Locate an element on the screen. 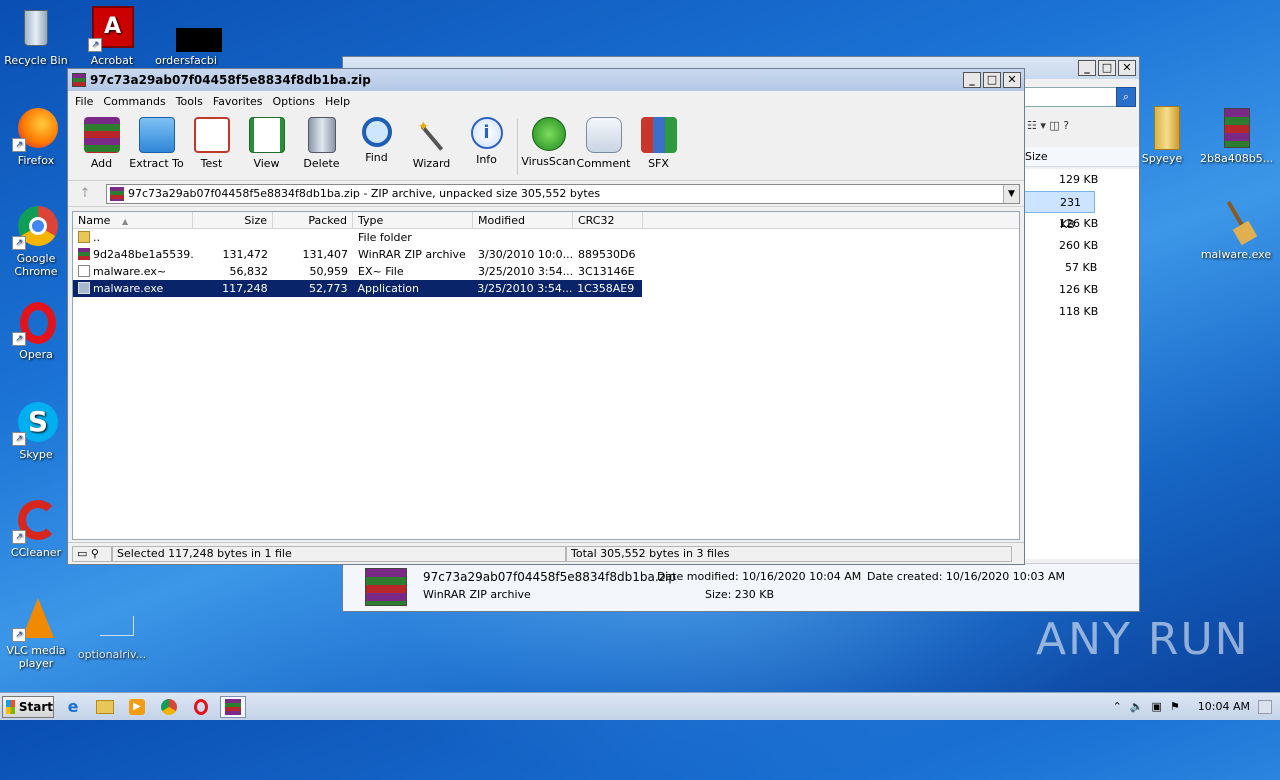  menu-commands: Commands is located at coordinates (134, 101).